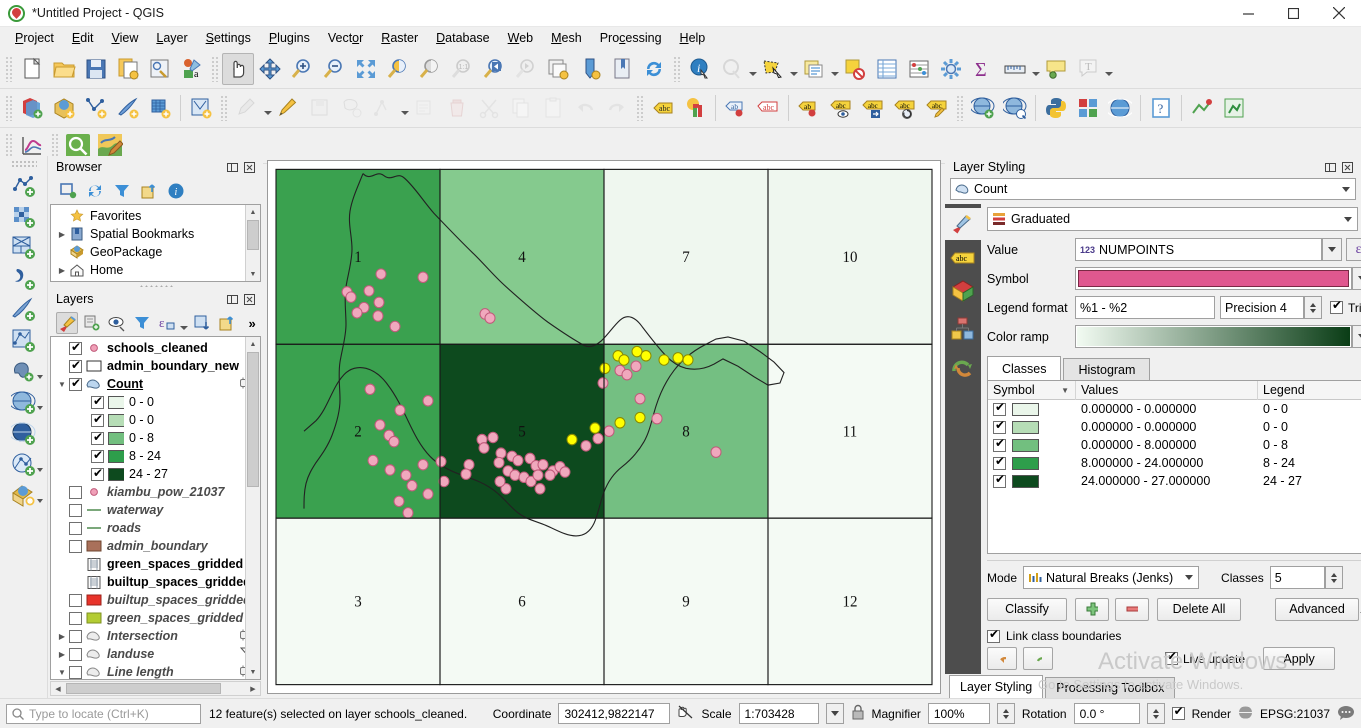 The image size is (1361, 728). I want to click on redo-button, so click(617, 108).